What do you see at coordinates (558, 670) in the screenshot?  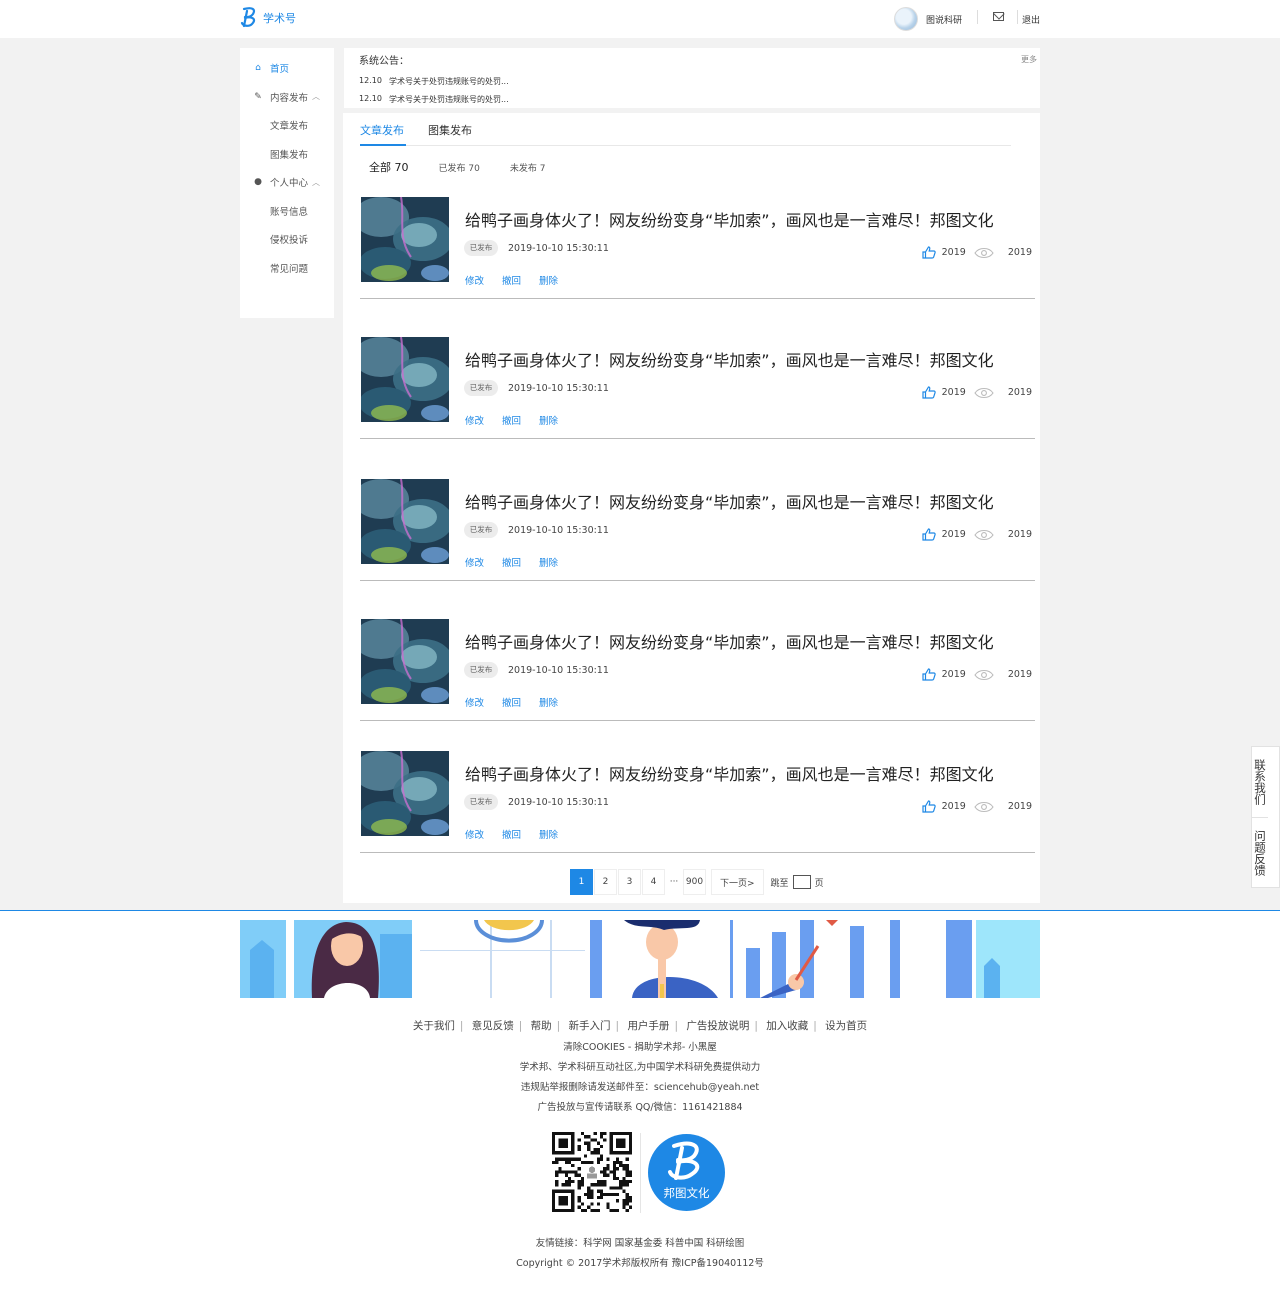 I see `article-date: 2019-10-10 15:30:11` at bounding box center [558, 670].